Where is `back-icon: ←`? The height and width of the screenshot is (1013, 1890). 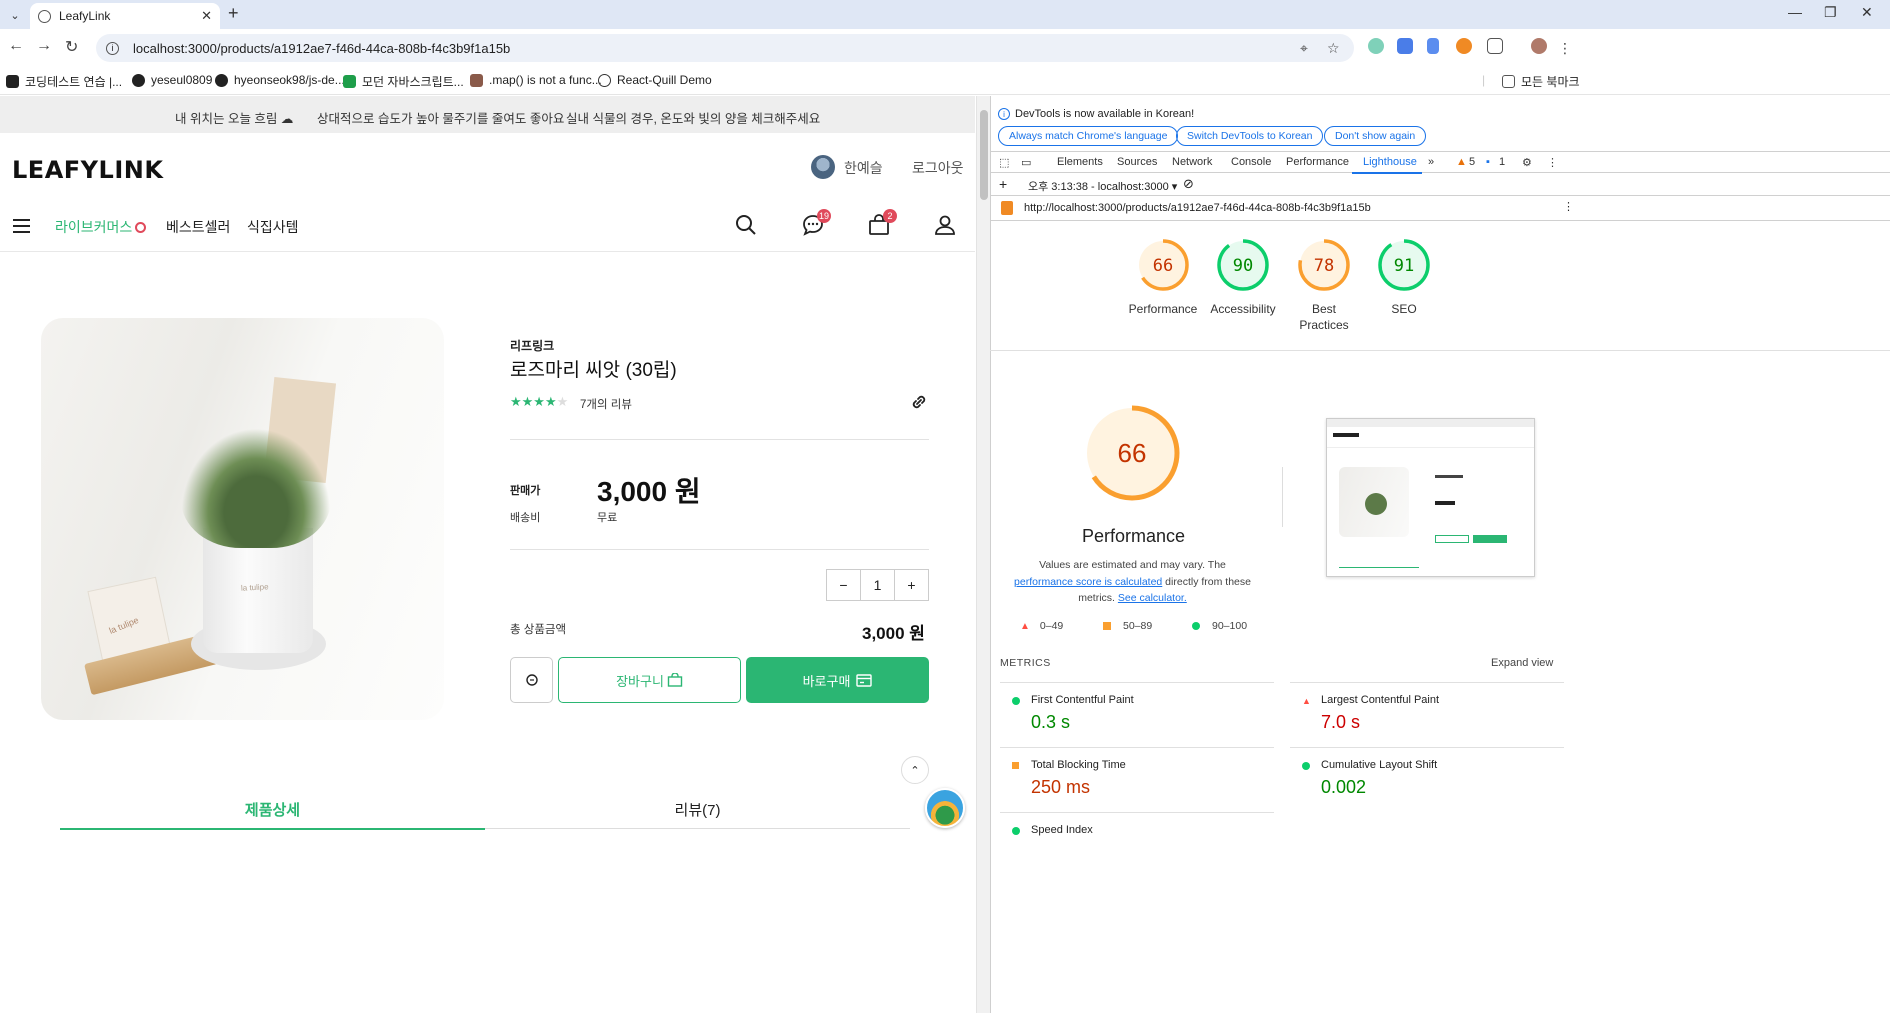
back-icon: ← is located at coordinates (16, 46).